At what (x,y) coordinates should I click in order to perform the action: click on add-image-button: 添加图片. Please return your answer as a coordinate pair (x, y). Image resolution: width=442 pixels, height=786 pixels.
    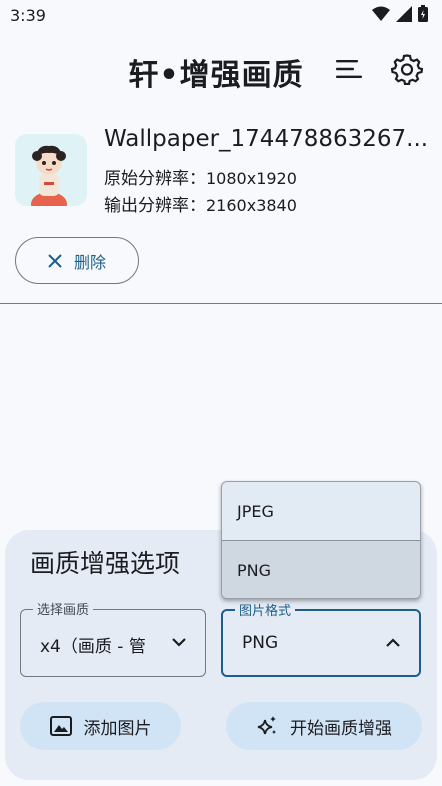
    Looking at the image, I should click on (100, 726).